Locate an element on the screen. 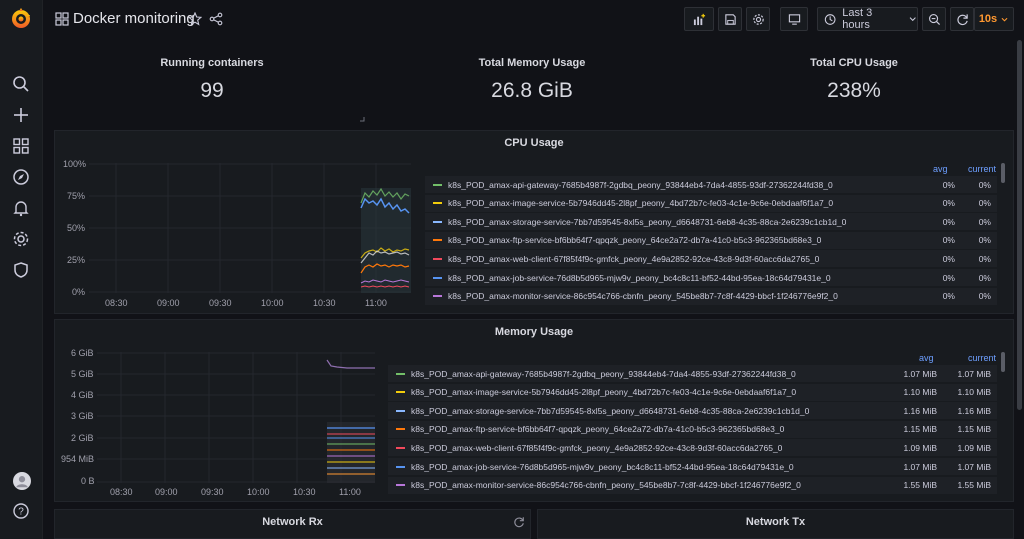  add-panel-button is located at coordinates (699, 19).